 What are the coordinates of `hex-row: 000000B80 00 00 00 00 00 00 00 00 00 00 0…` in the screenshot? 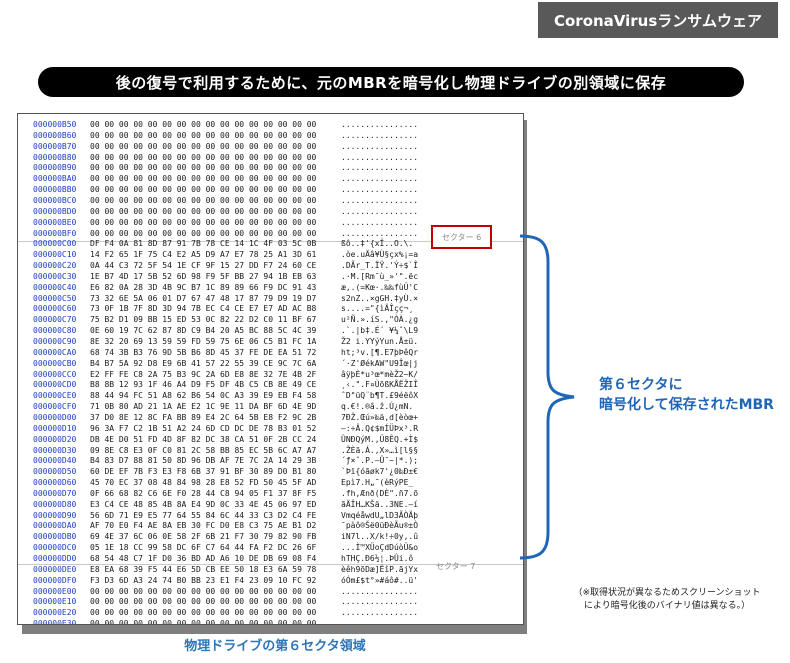 It's located at (270, 157).